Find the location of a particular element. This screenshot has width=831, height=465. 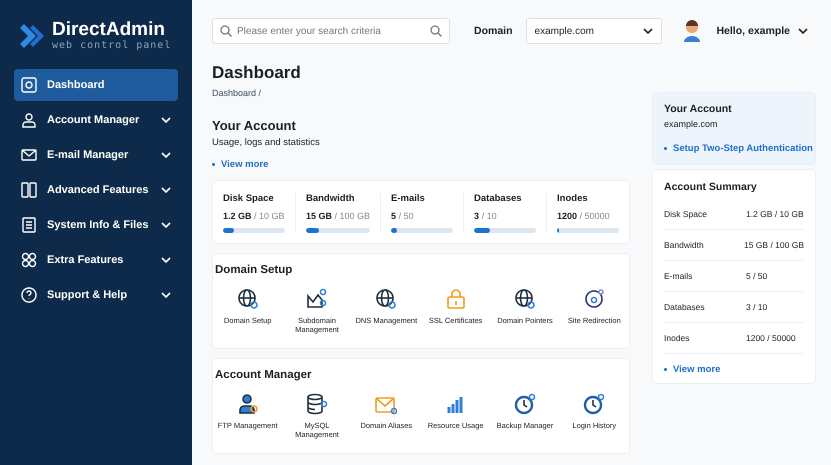

usage-label: Inodes is located at coordinates (573, 198).